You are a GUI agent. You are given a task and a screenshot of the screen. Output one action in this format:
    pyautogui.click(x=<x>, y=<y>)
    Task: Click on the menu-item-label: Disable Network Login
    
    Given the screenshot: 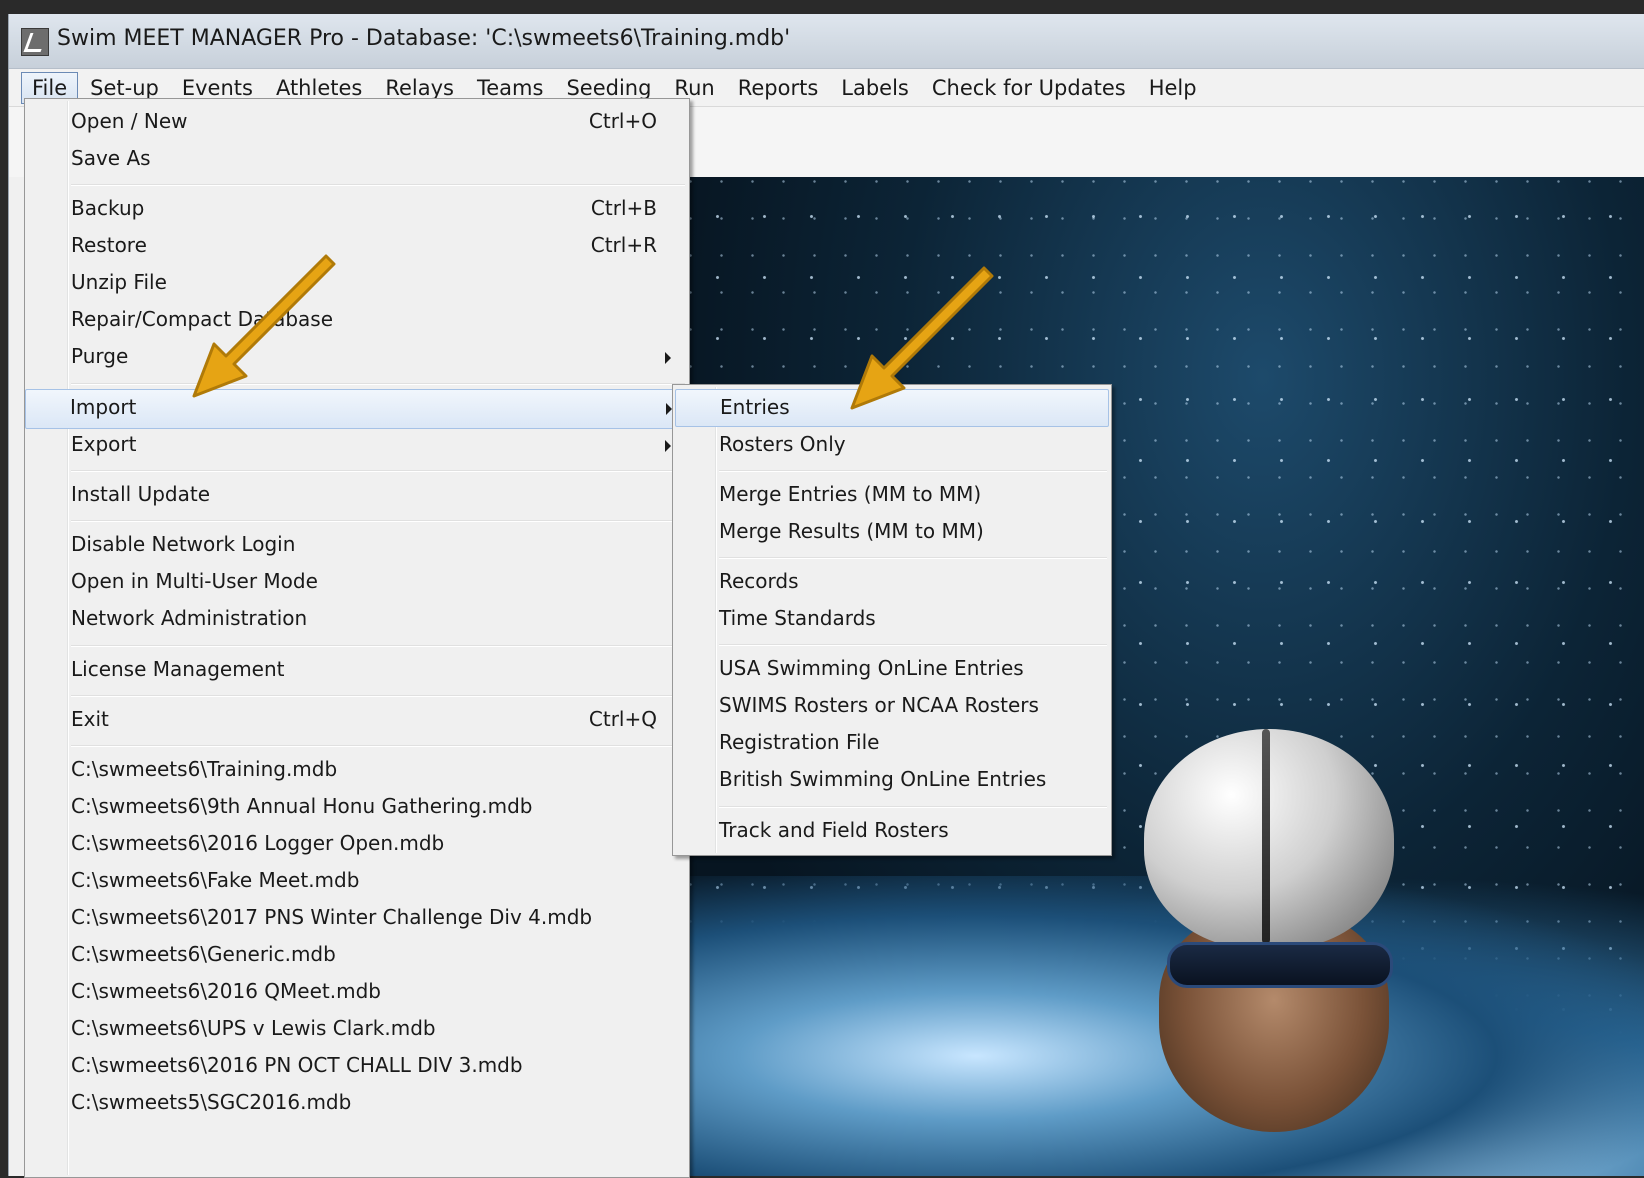 What is the action you would take?
    pyautogui.click(x=183, y=544)
    